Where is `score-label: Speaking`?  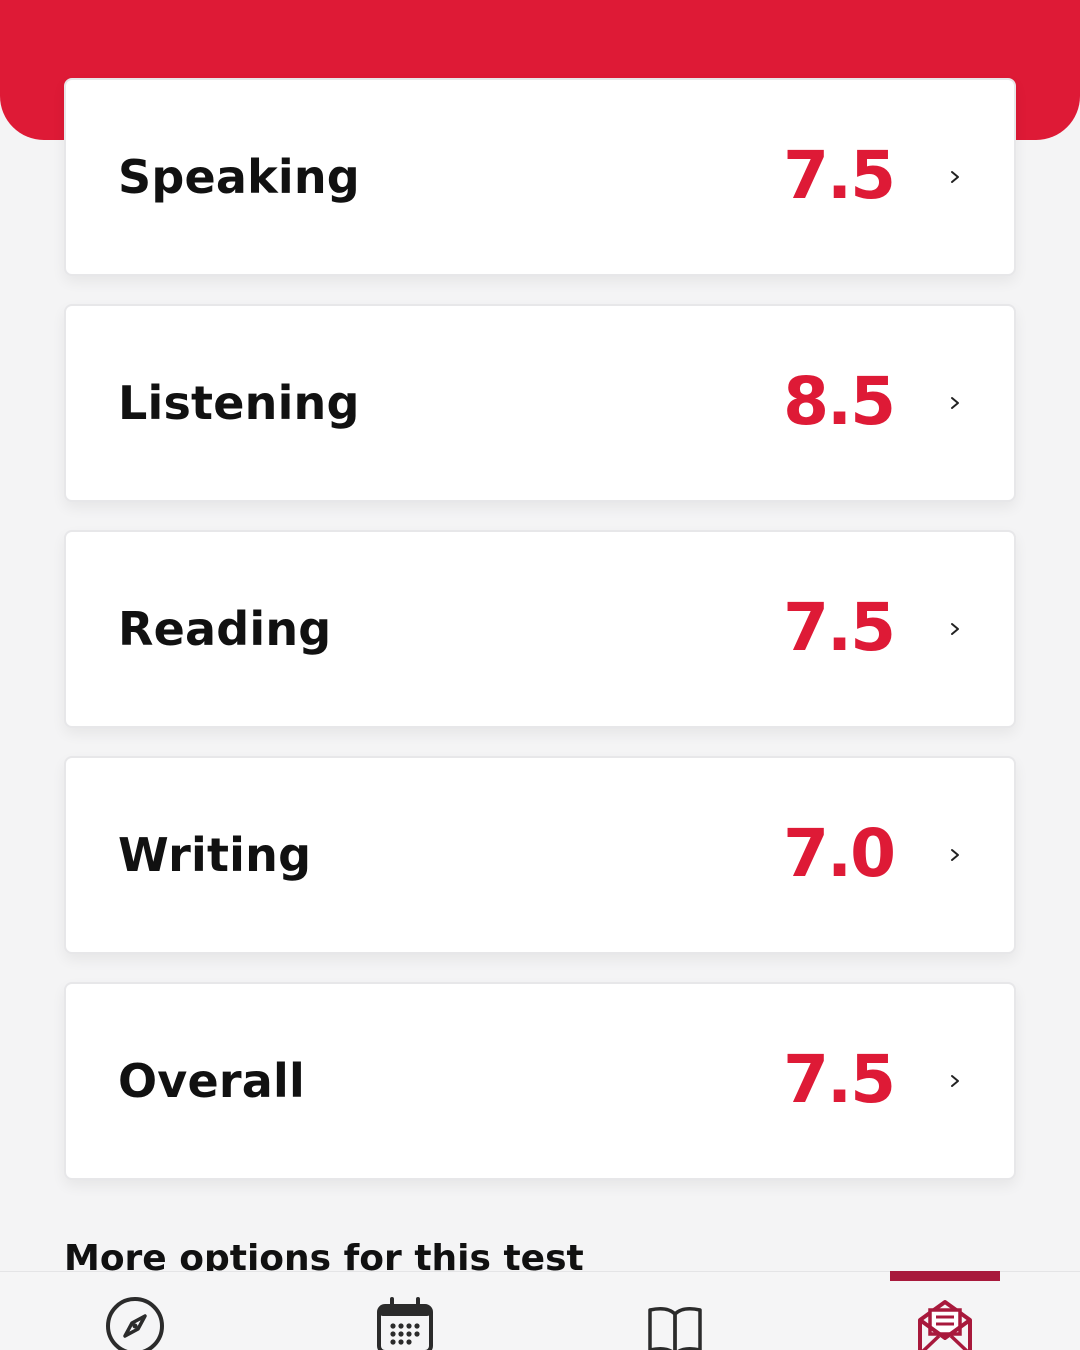 score-label: Speaking is located at coordinates (239, 177).